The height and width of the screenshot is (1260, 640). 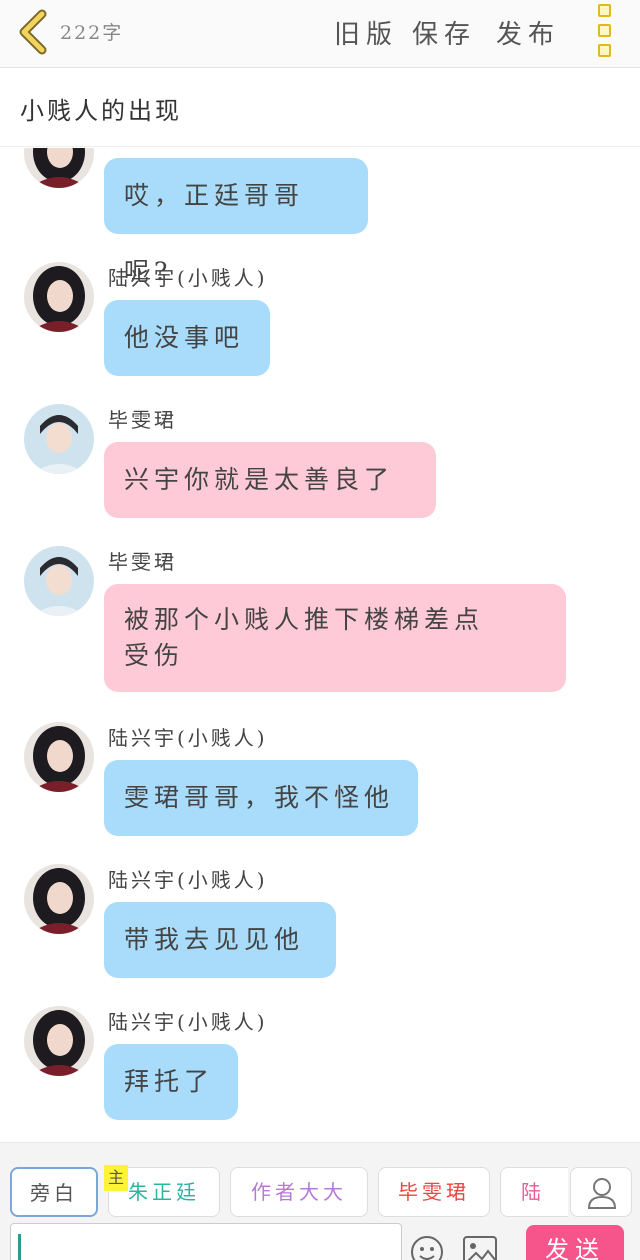 I want to click on manage-roles-button, so click(x=601, y=1192).